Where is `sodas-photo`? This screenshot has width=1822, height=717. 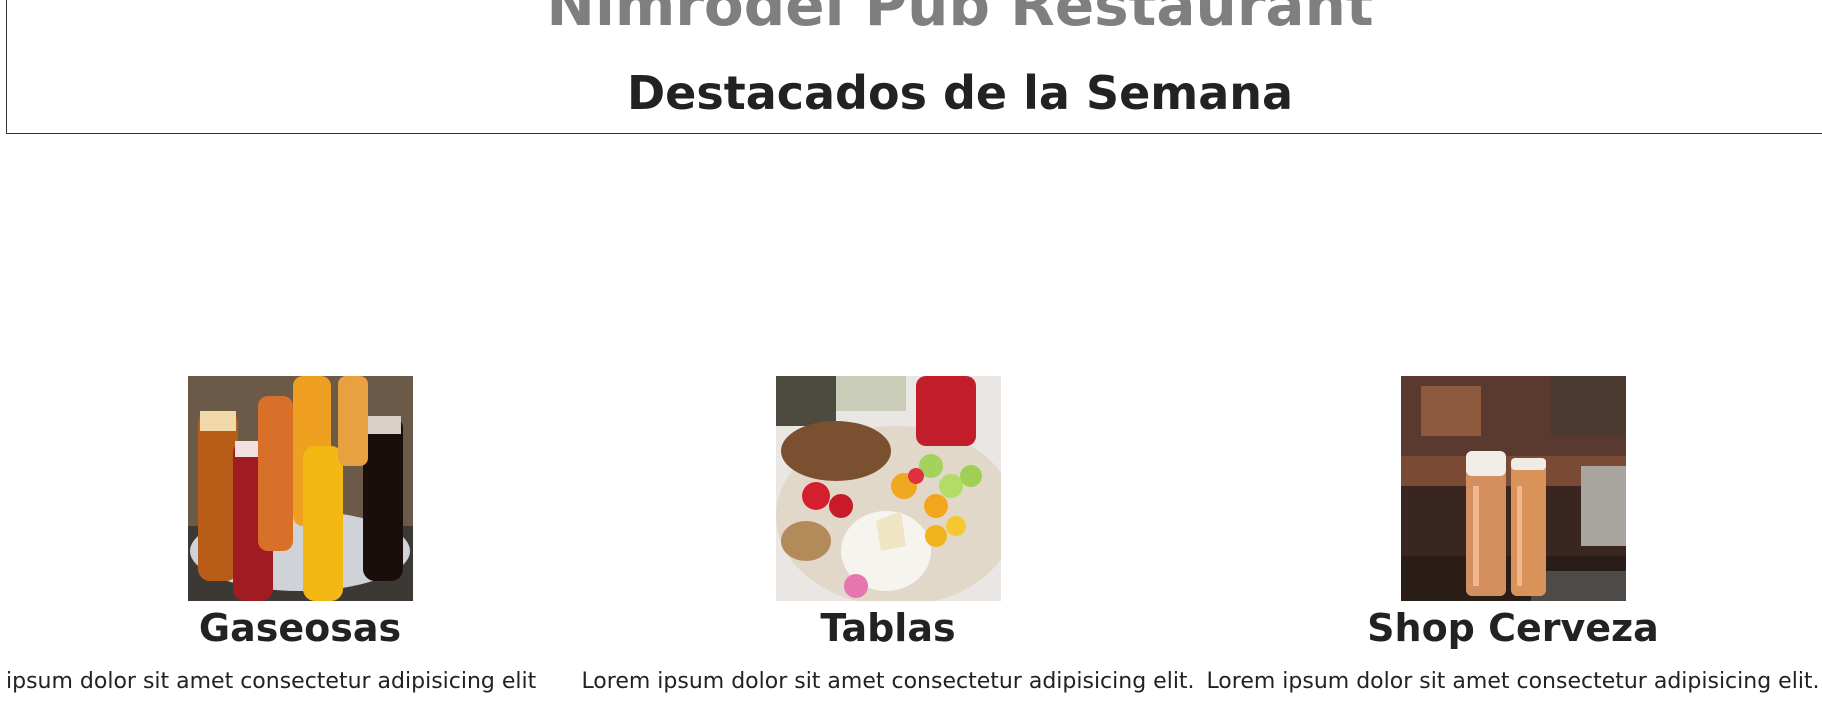
sodas-photo is located at coordinates (300, 488).